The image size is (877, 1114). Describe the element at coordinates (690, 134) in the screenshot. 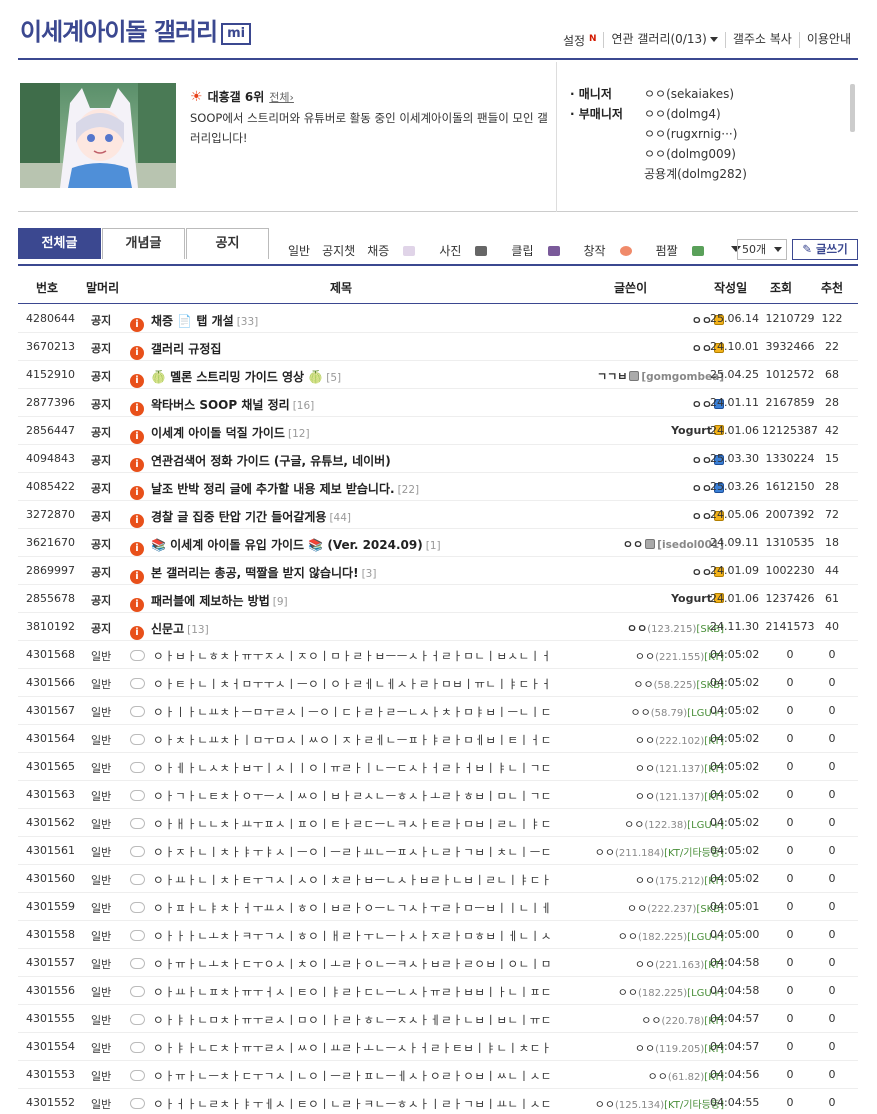

I see `sub-manager-name: ㅇㅇ(rugxrnig···)` at that location.